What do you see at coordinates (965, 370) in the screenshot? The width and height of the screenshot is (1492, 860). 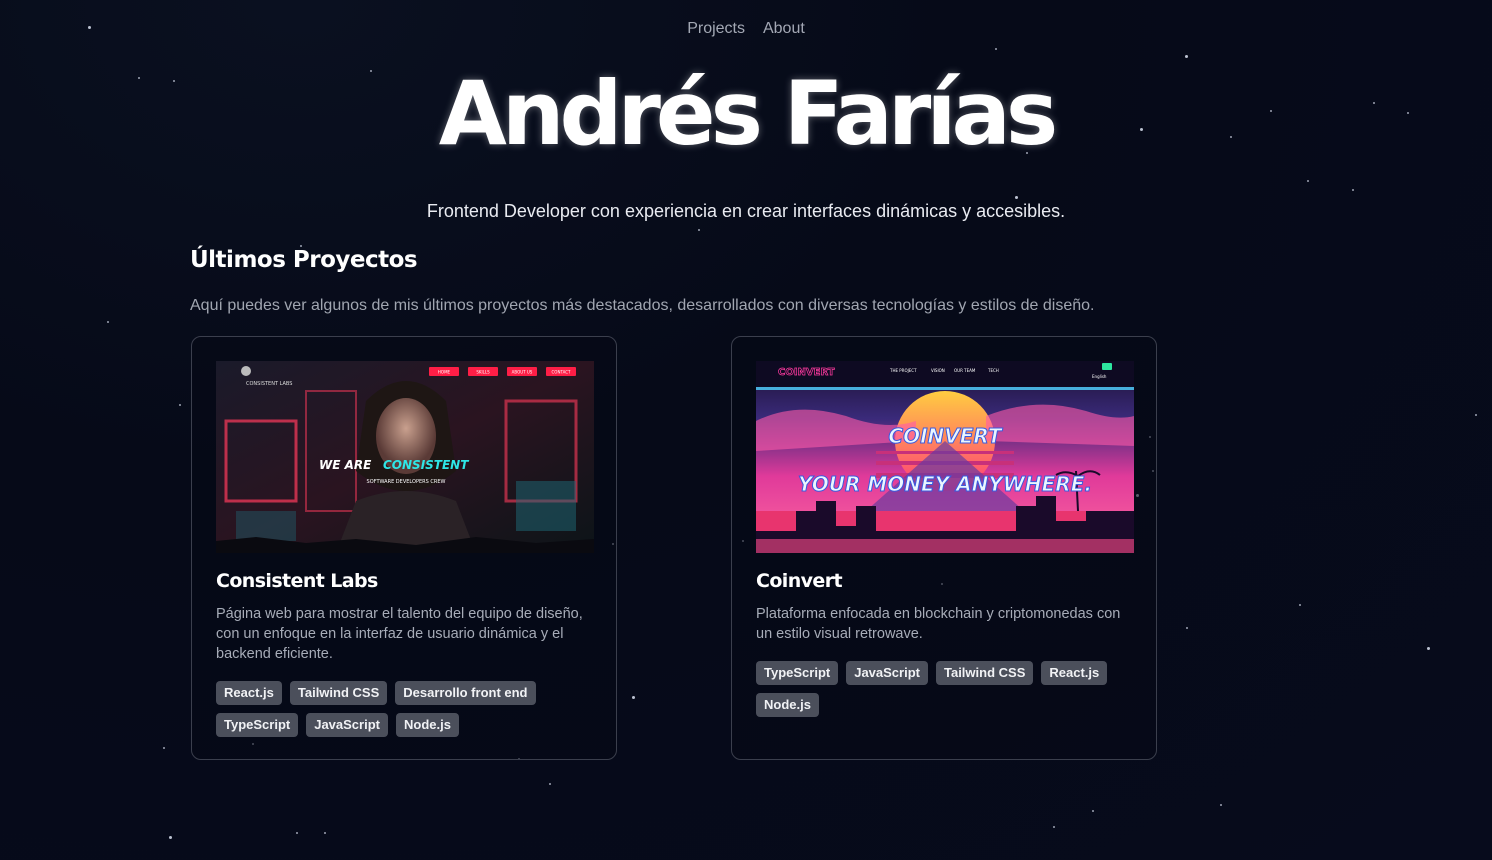 I see `svg-text: OUR TEAM` at bounding box center [965, 370].